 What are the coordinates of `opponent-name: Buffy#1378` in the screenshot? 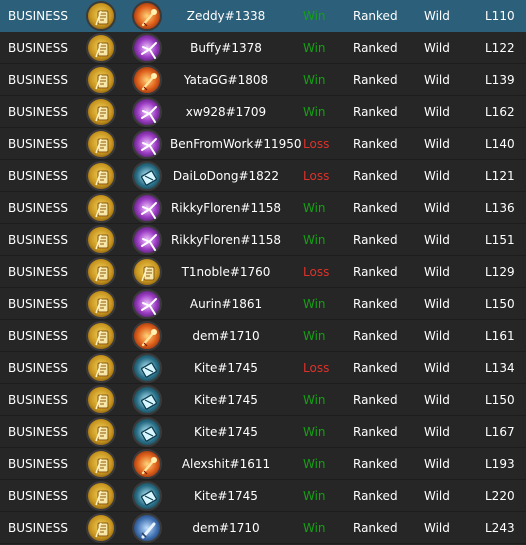 It's located at (226, 48).